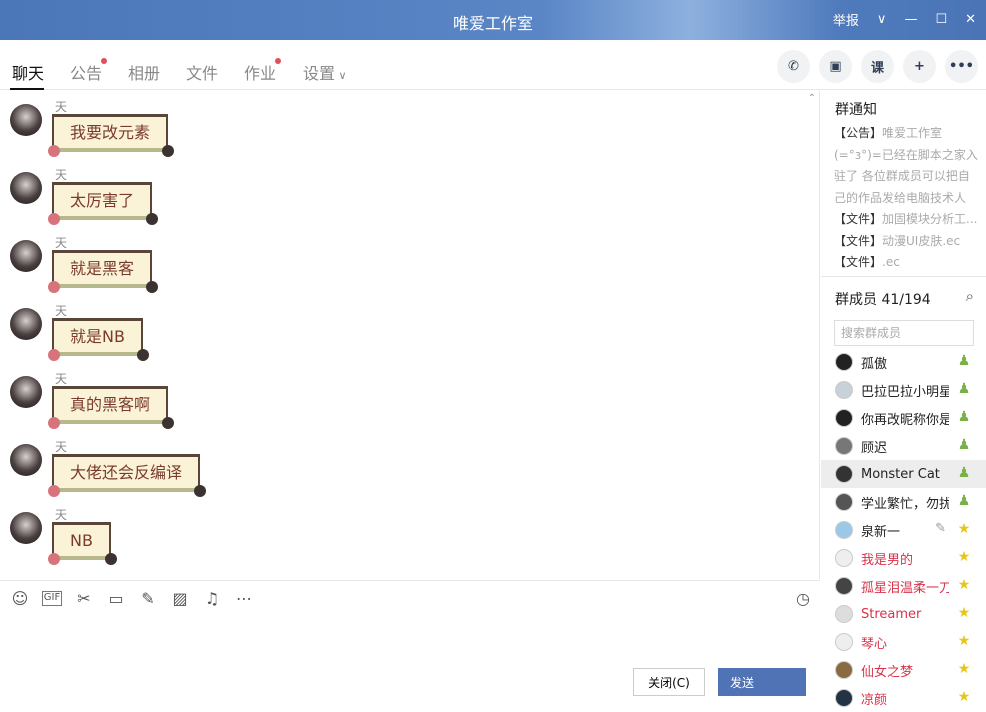  I want to click on member-item: 仙女之梦 ★, so click(903, 670).